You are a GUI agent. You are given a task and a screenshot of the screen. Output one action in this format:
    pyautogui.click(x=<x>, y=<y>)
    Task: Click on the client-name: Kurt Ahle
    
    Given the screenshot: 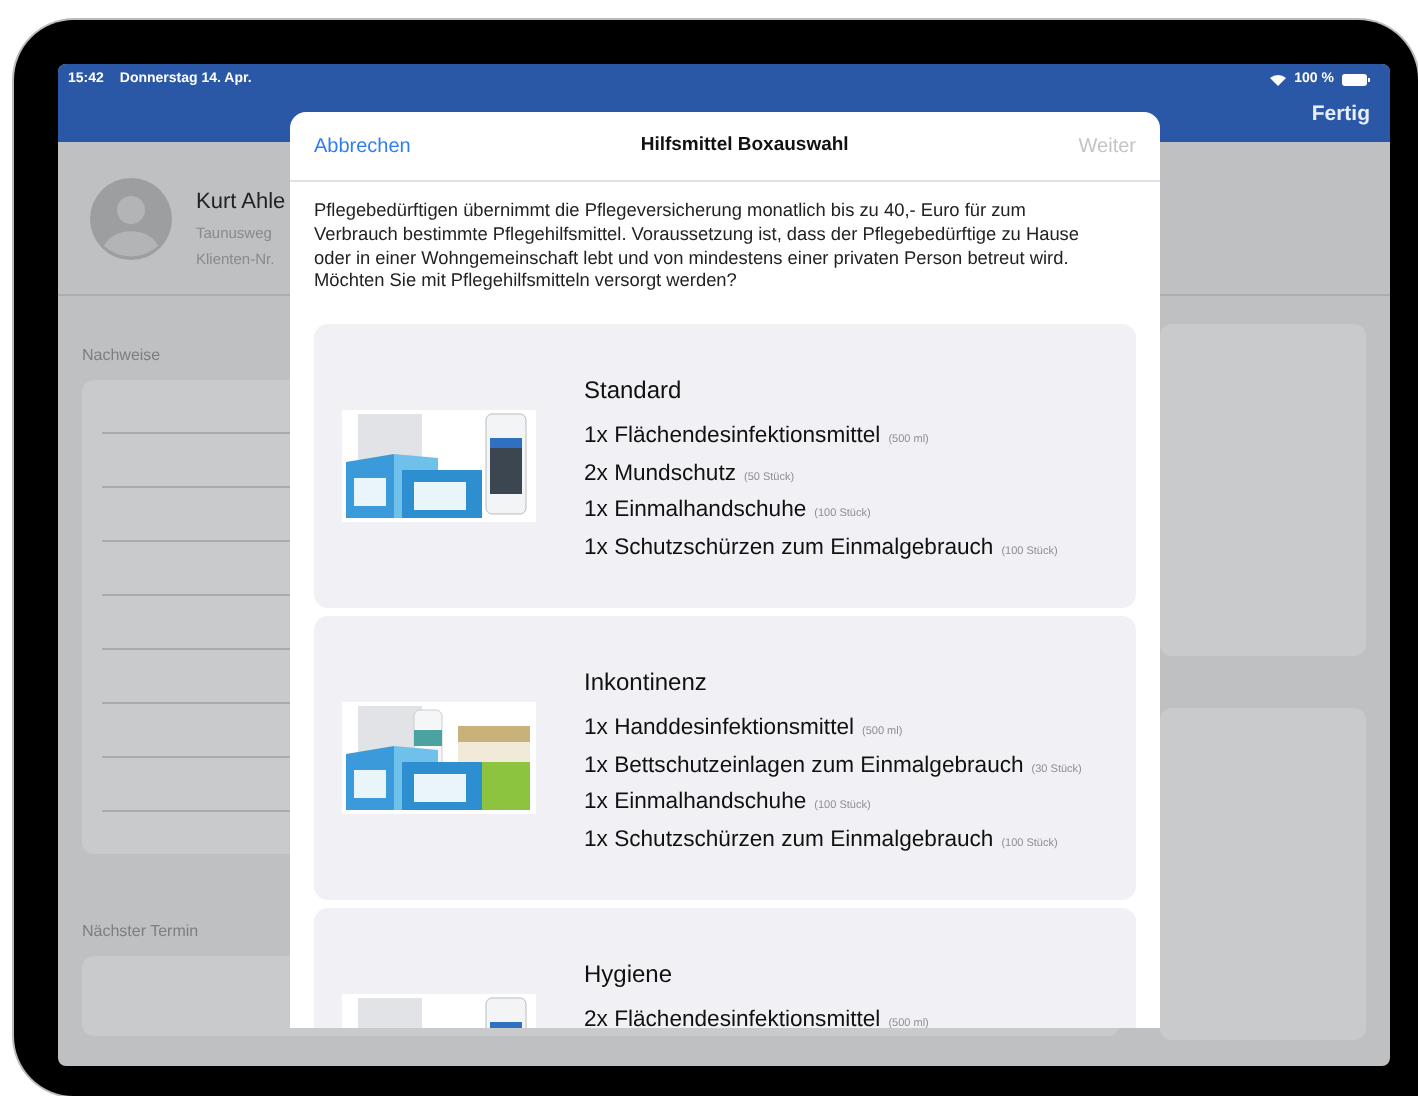 What is the action you would take?
    pyautogui.click(x=241, y=203)
    